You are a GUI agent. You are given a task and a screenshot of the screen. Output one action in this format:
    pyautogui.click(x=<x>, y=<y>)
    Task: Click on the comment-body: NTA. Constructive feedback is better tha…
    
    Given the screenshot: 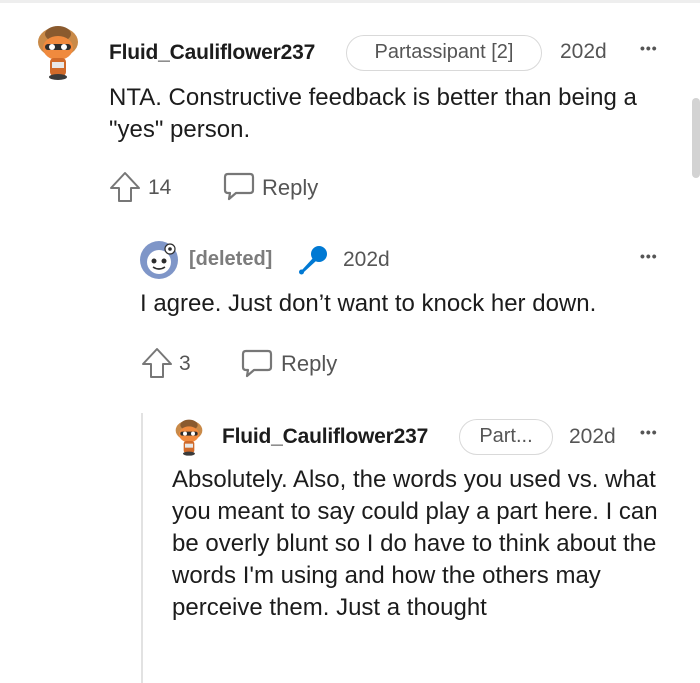 What is the action you would take?
    pyautogui.click(x=373, y=113)
    